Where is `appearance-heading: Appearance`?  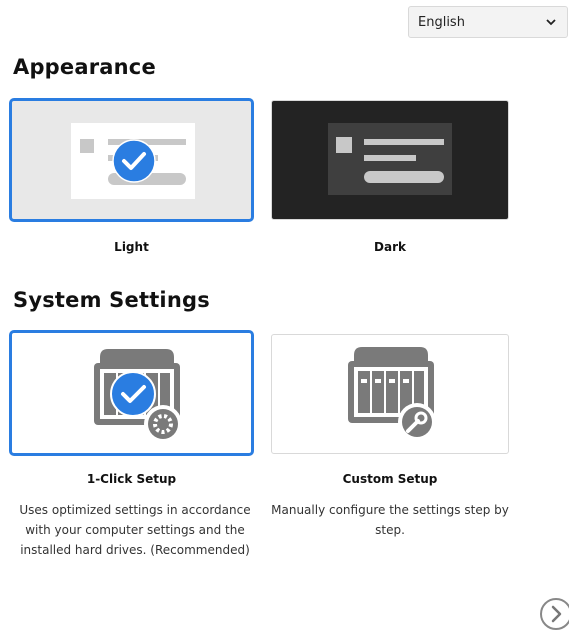
appearance-heading: Appearance is located at coordinates (84, 67).